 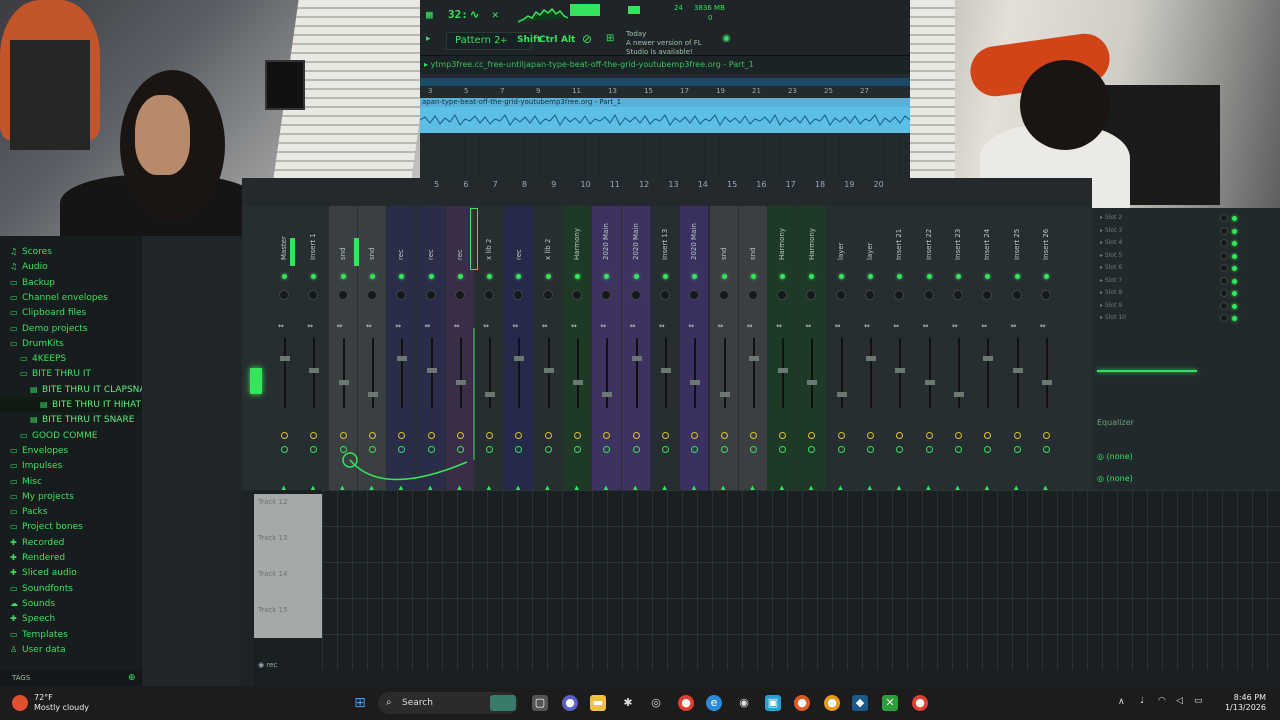 What do you see at coordinates (71, 465) in the screenshot?
I see `browser-item: ▭ Impulses` at bounding box center [71, 465].